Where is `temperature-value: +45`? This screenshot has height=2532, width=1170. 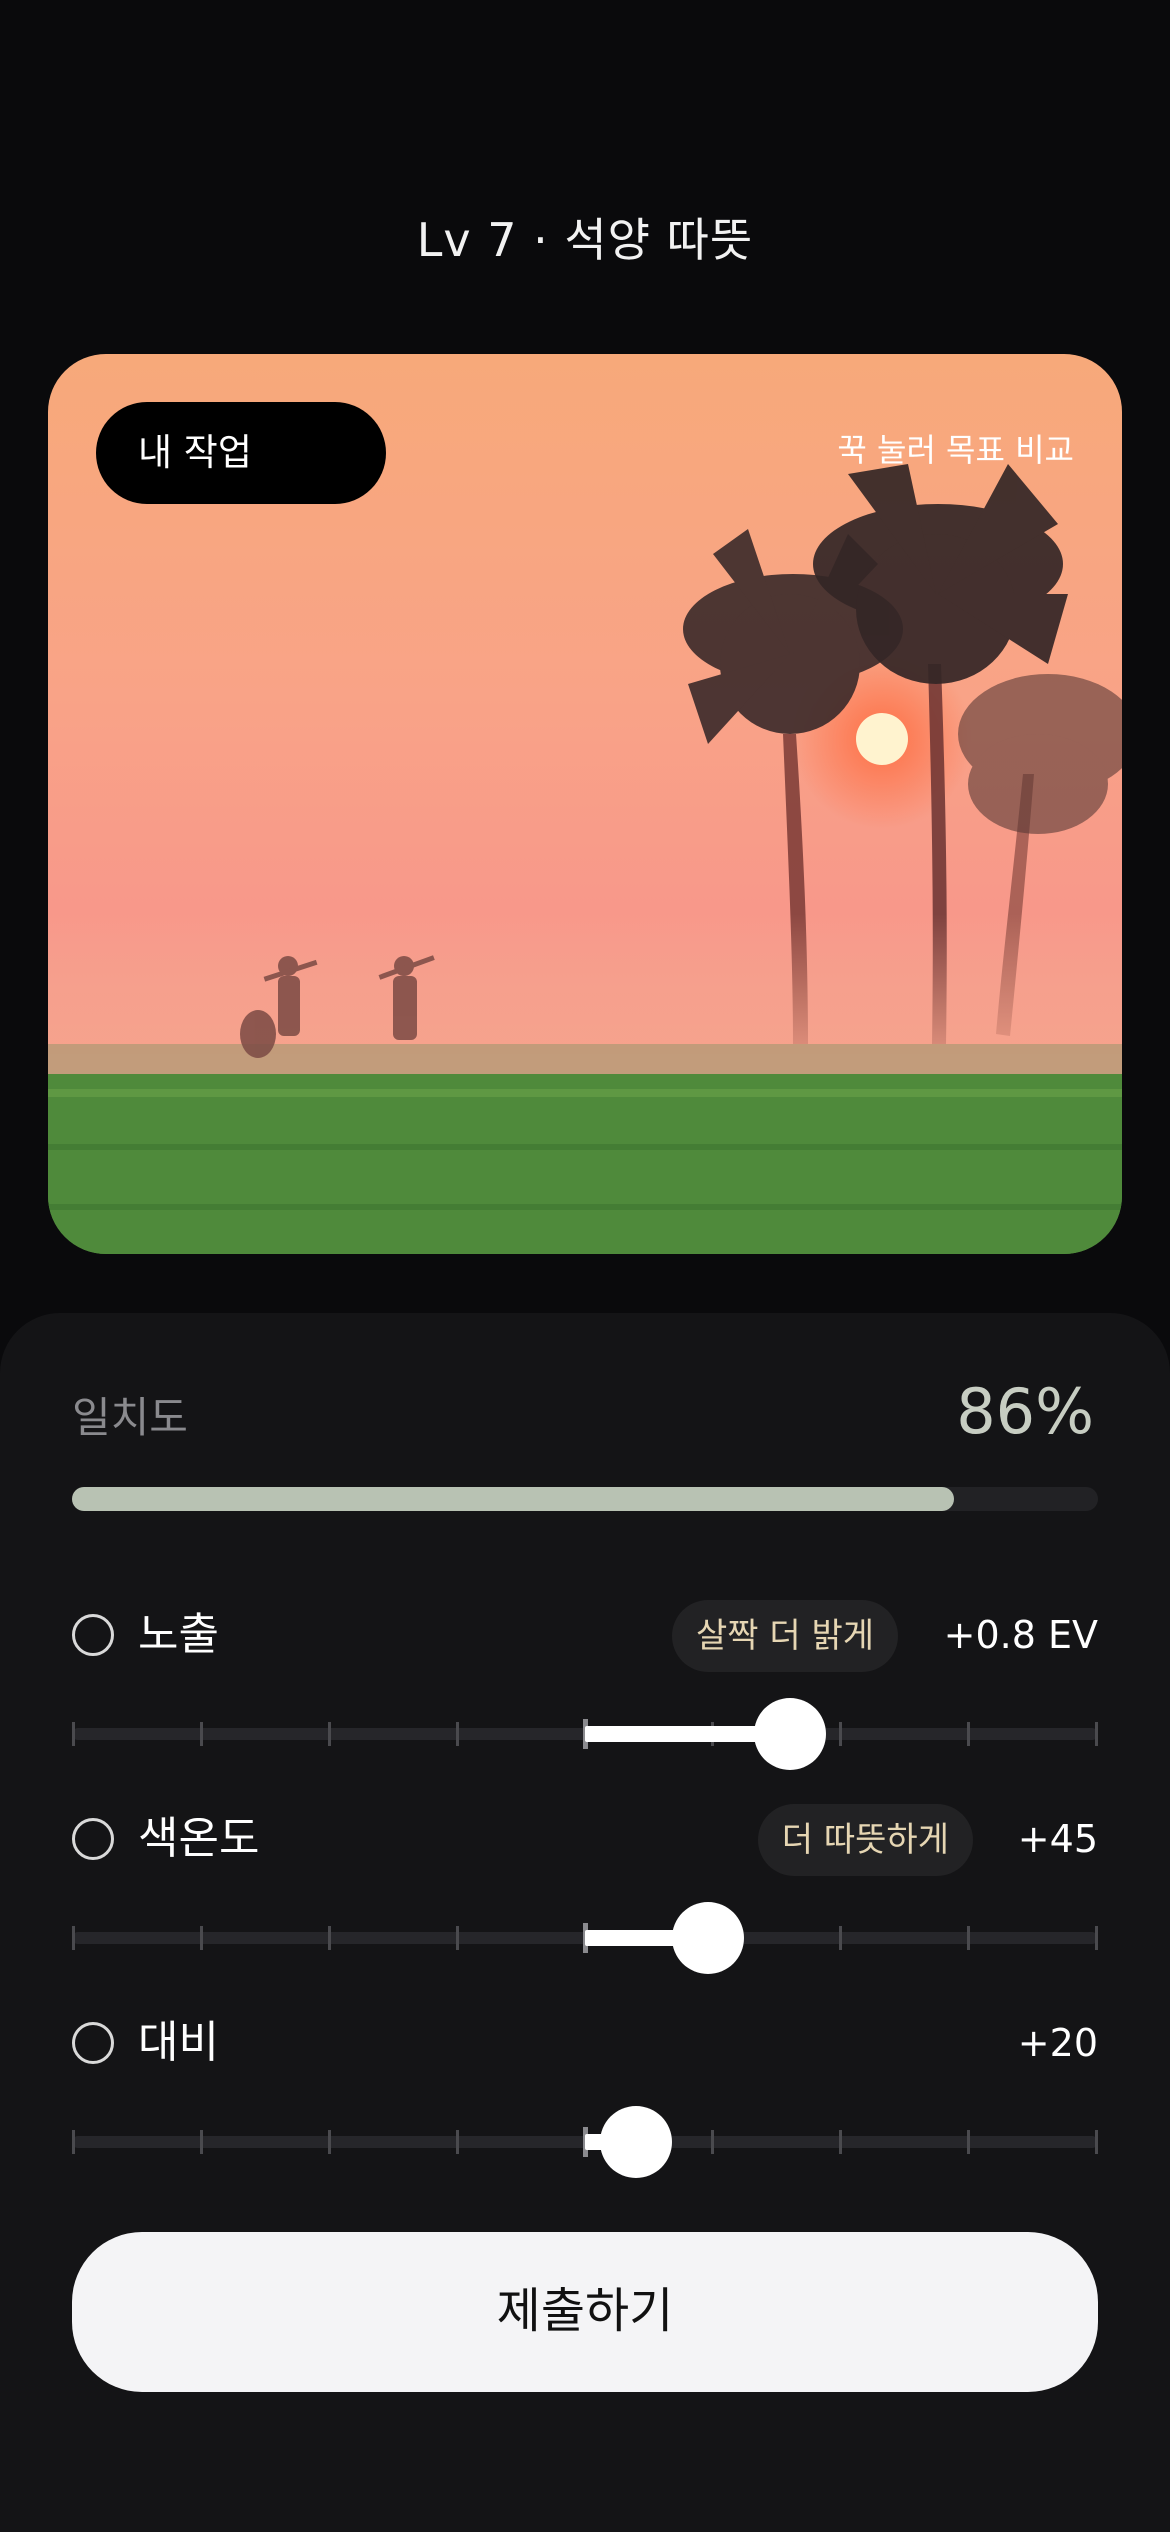 temperature-value: +45 is located at coordinates (1057, 1839).